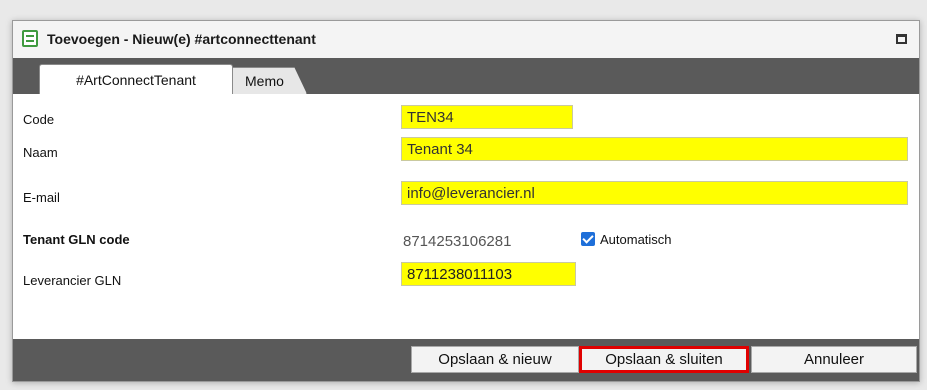  What do you see at coordinates (466, 40) in the screenshot?
I see `title-bar: Toevoegen - Nieuw(e) #artconnecttenant` at bounding box center [466, 40].